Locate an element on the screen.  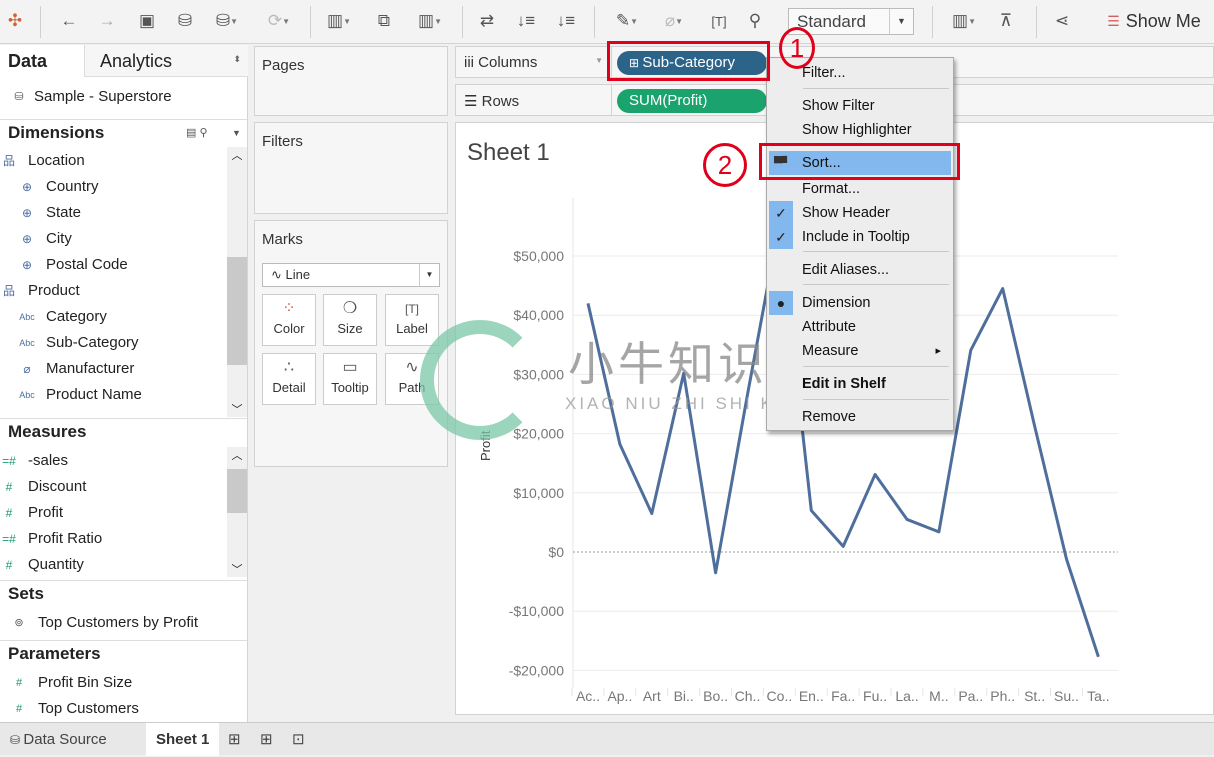
tooltip-button: ▭Tooltip is located at coordinates (350, 379).